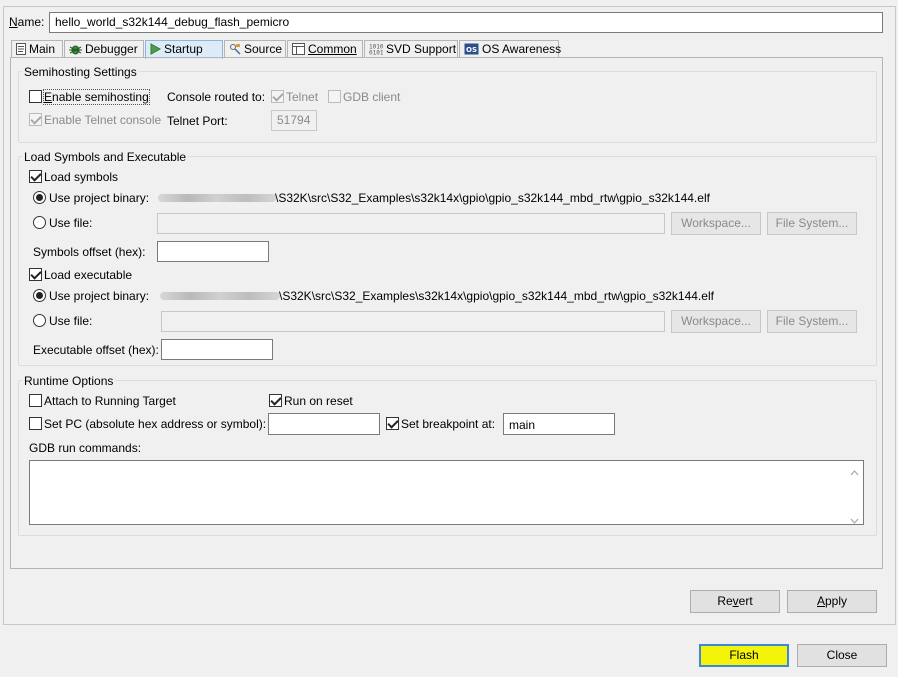 The image size is (898, 677). Describe the element at coordinates (99, 198) in the screenshot. I see `symbols-use-project-binary-label: Use project binary:` at that location.